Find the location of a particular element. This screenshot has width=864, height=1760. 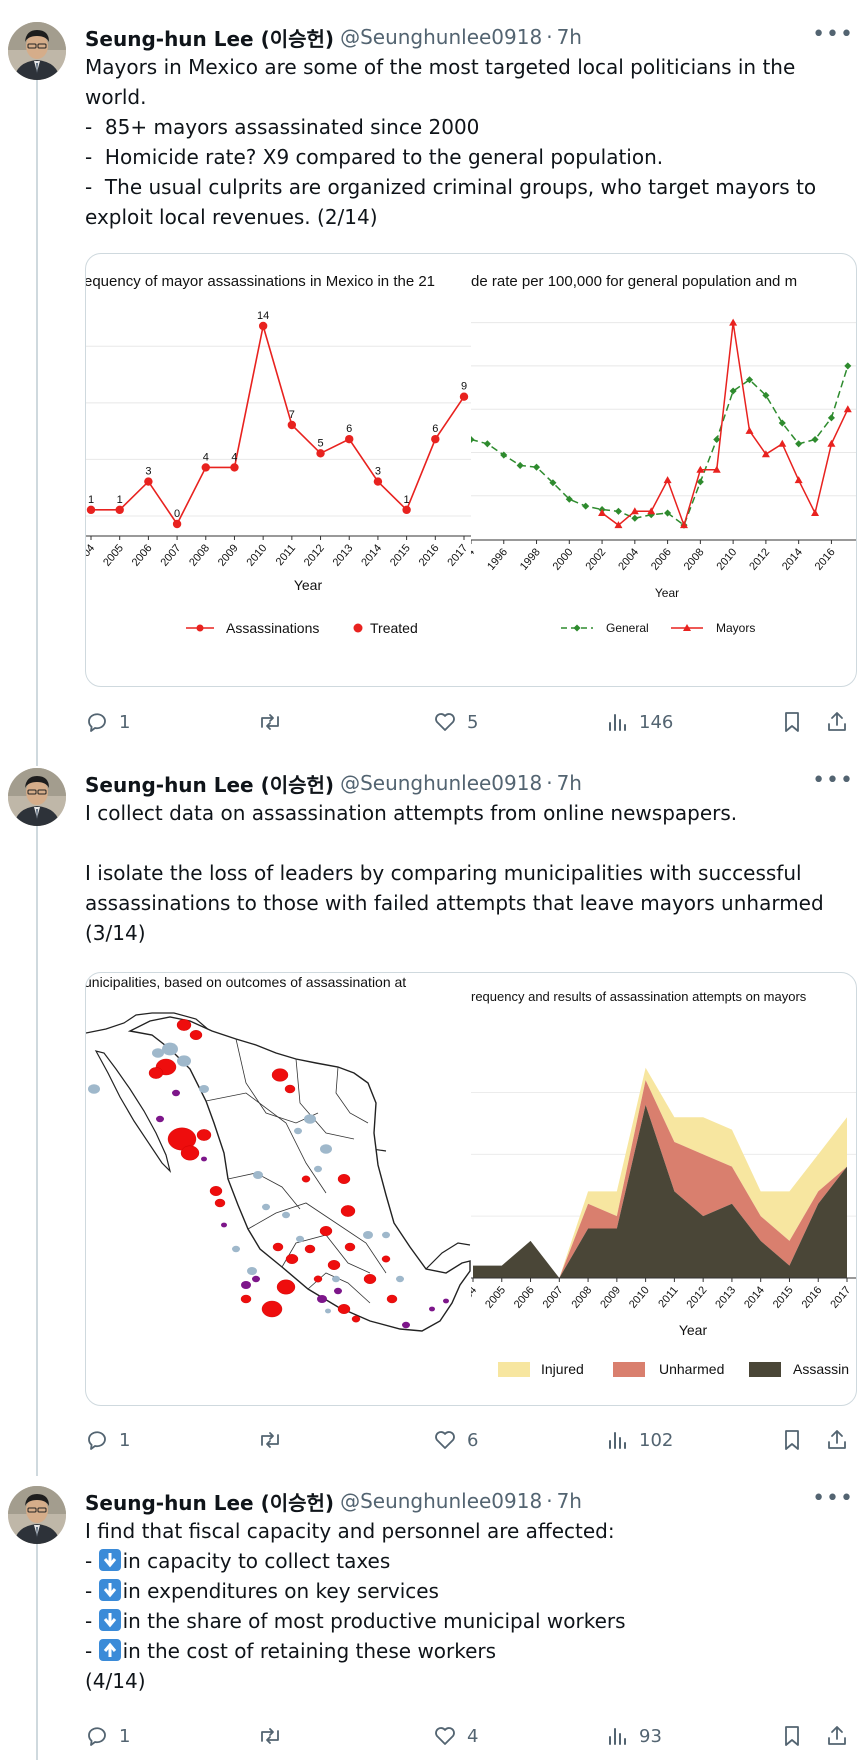

like-button: 5 is located at coordinates (455, 722).